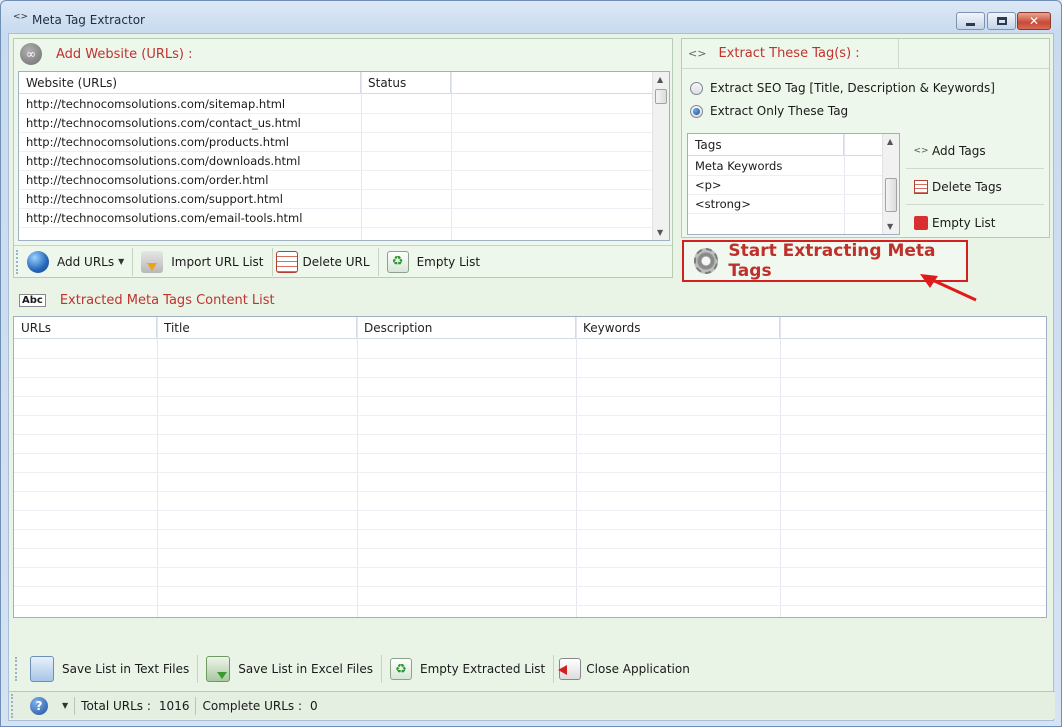 This screenshot has height=727, width=1062. Describe the element at coordinates (708, 185) in the screenshot. I see `tag-cell: <p>` at that location.